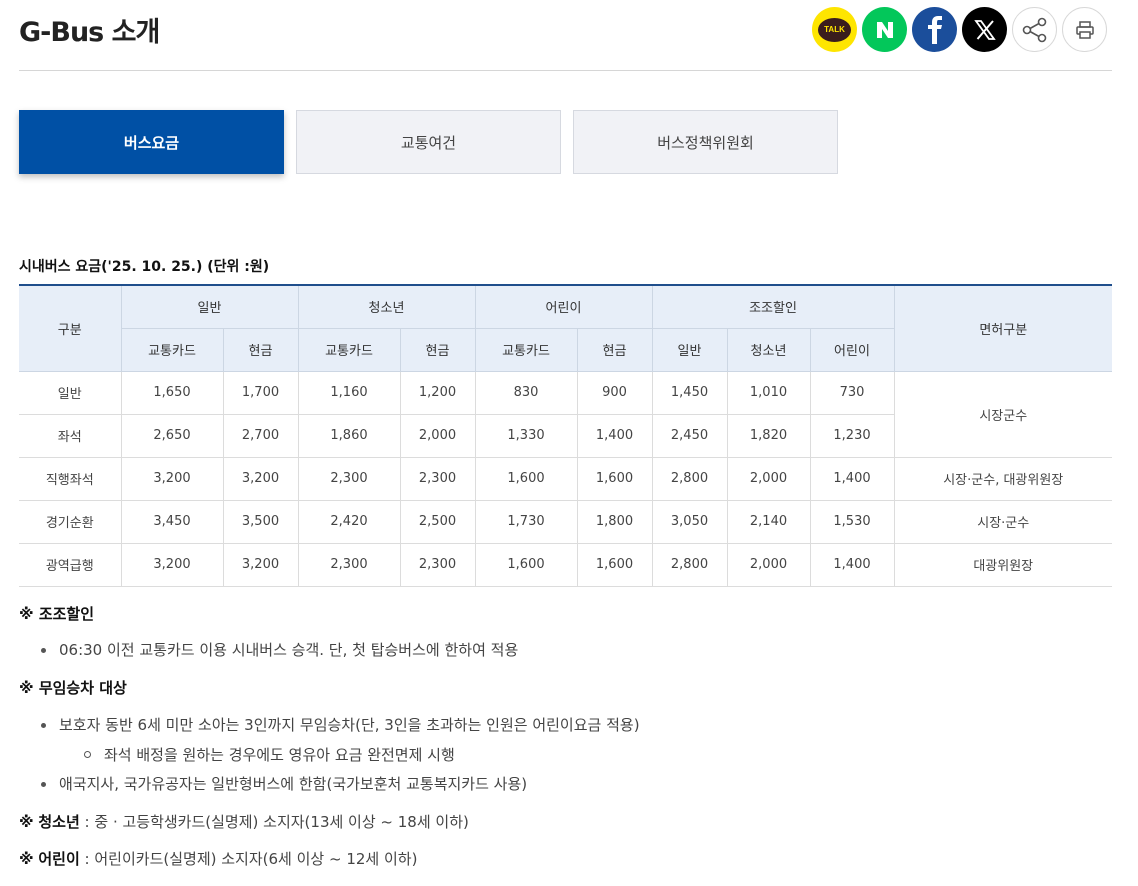  I want to click on fare-cell: 2,700, so click(260, 435).